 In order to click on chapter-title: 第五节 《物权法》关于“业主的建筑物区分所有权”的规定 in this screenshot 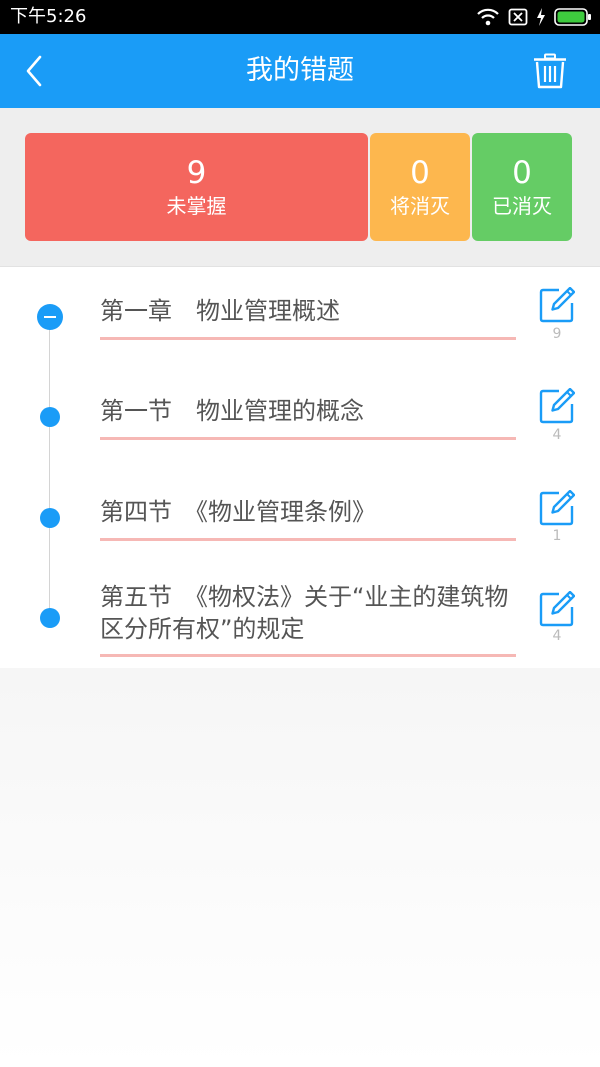, I will do `click(304, 613)`.